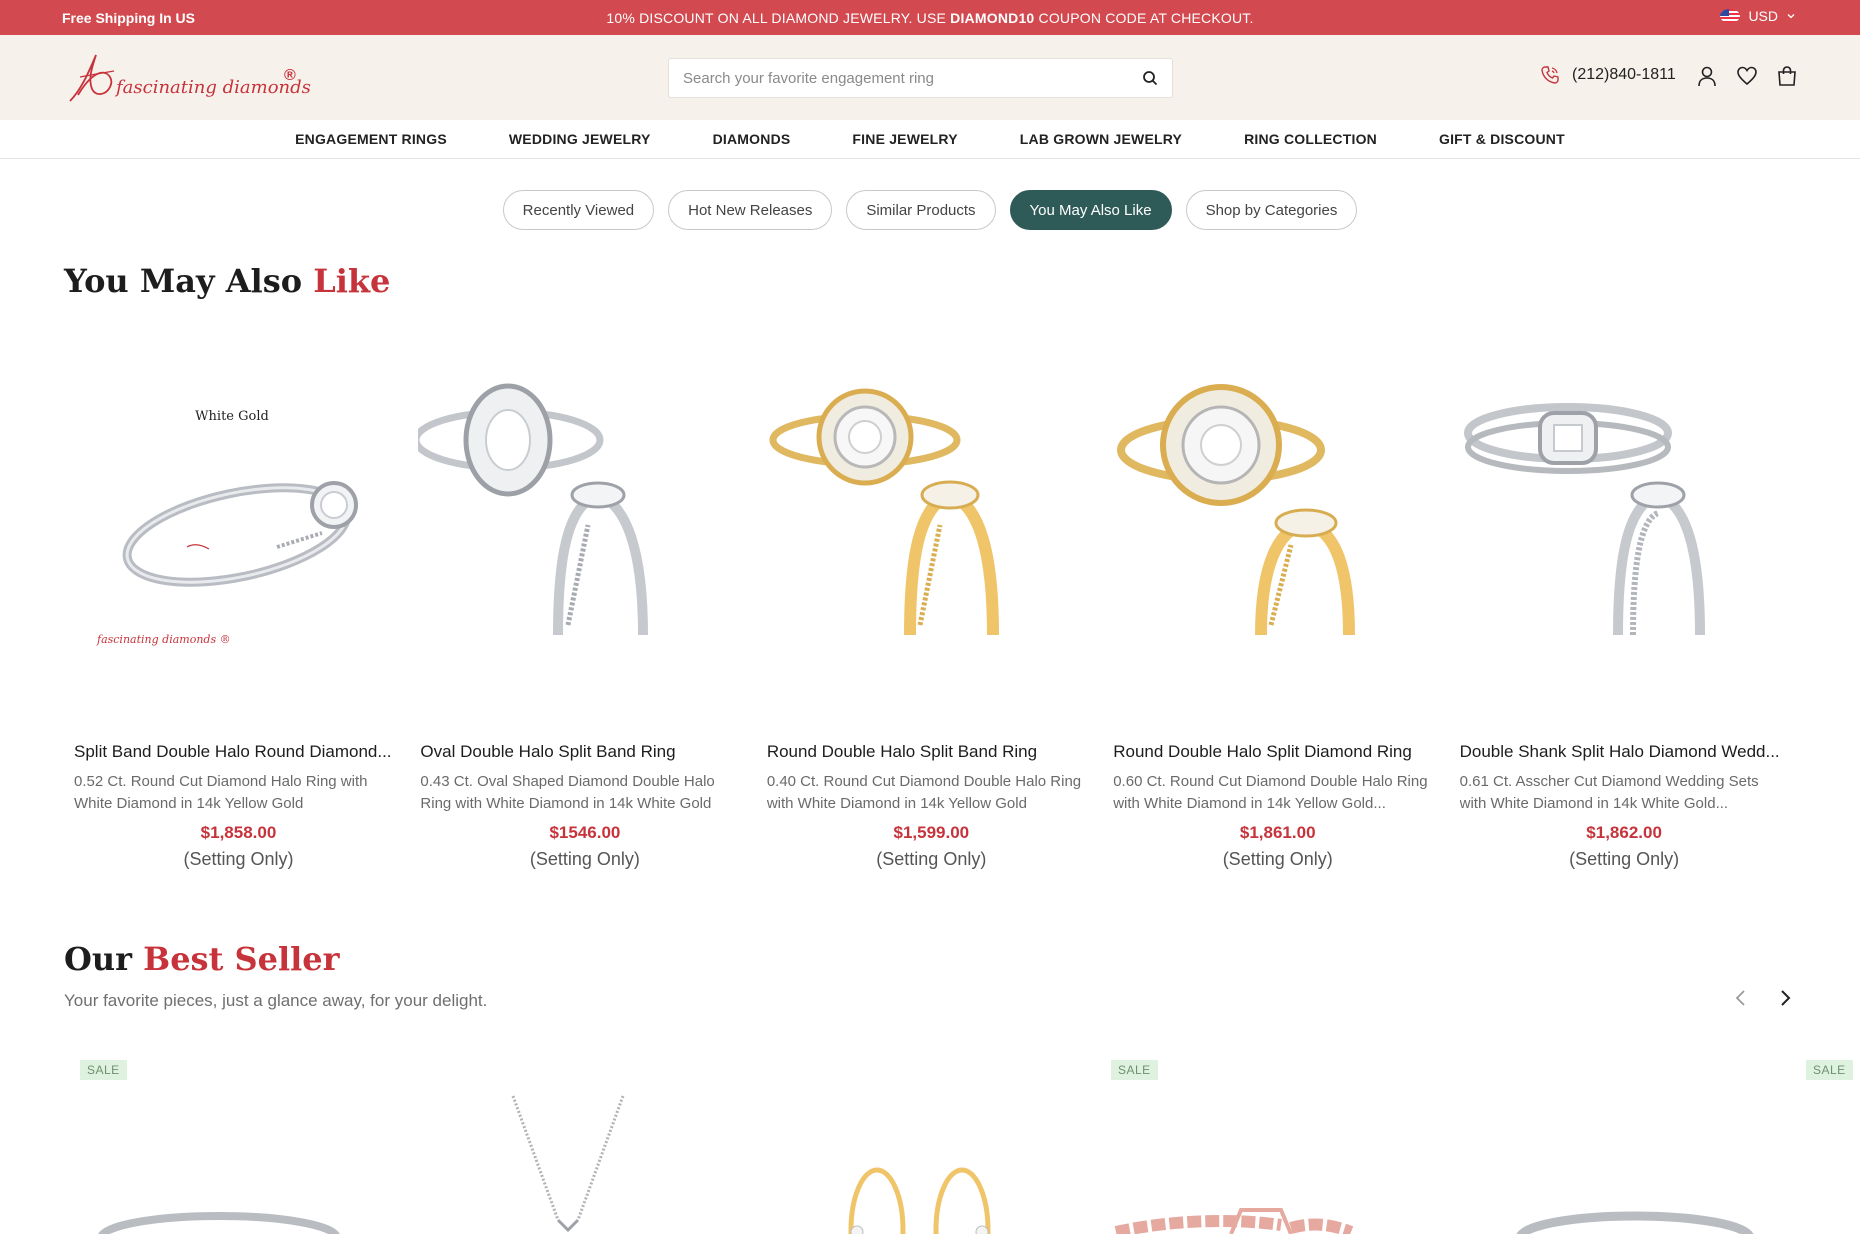 The image size is (1860, 1234). I want to click on header-actions, so click(1747, 76).